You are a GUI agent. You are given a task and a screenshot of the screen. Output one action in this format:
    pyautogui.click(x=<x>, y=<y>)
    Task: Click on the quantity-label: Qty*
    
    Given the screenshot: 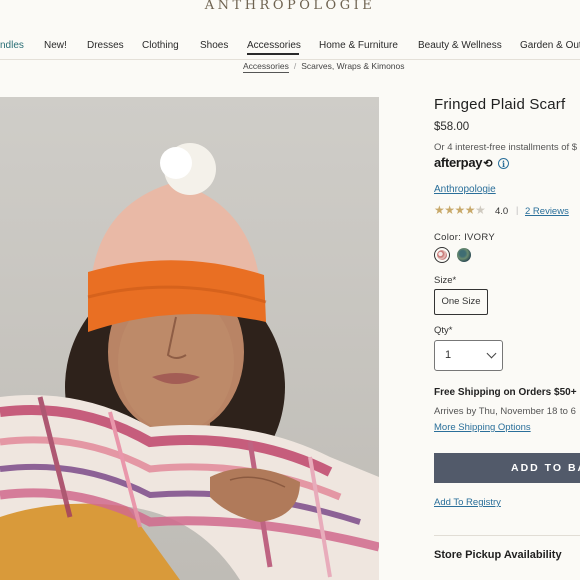 What is the action you would take?
    pyautogui.click(x=443, y=330)
    